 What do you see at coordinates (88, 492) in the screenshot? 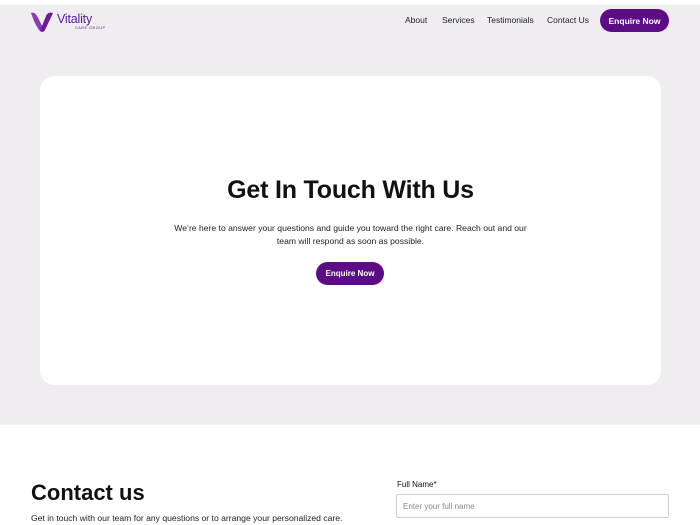
I see `contact-title: Contact us` at bounding box center [88, 492].